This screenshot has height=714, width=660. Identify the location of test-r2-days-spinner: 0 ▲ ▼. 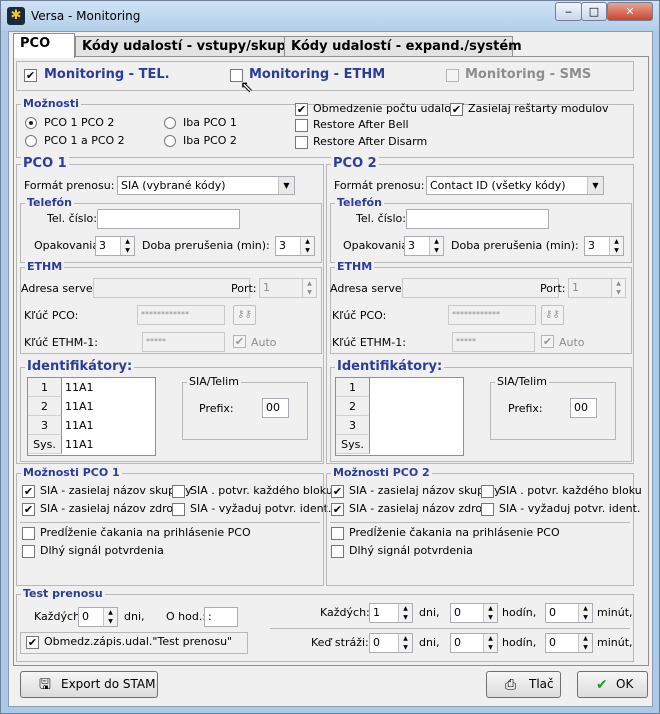
(391, 643).